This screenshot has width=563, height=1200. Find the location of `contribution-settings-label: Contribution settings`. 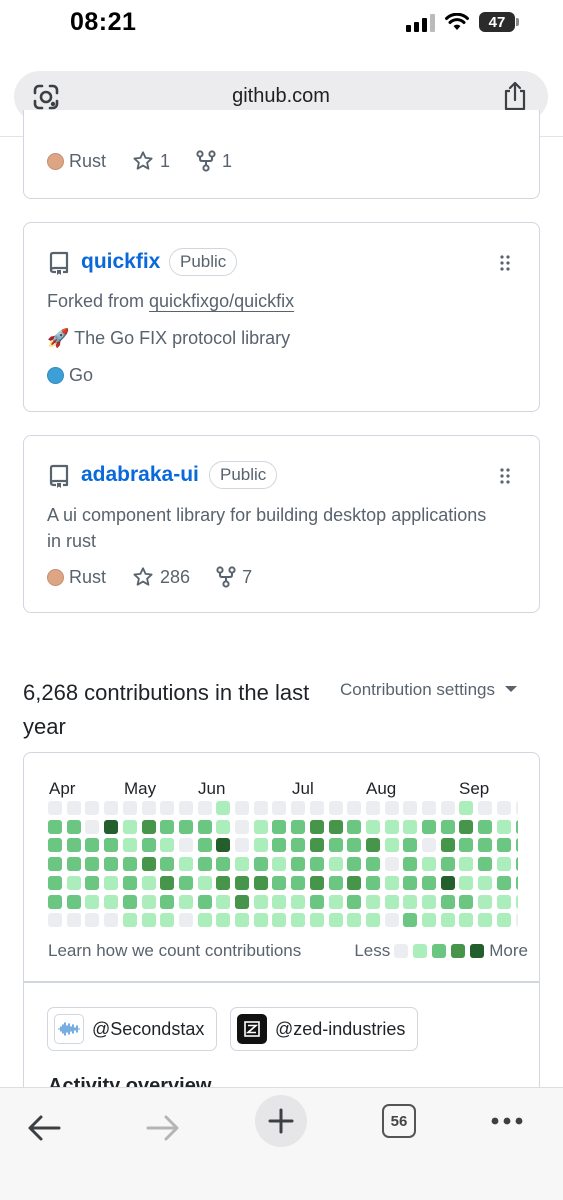

contribution-settings-label: Contribution settings is located at coordinates (417, 689).